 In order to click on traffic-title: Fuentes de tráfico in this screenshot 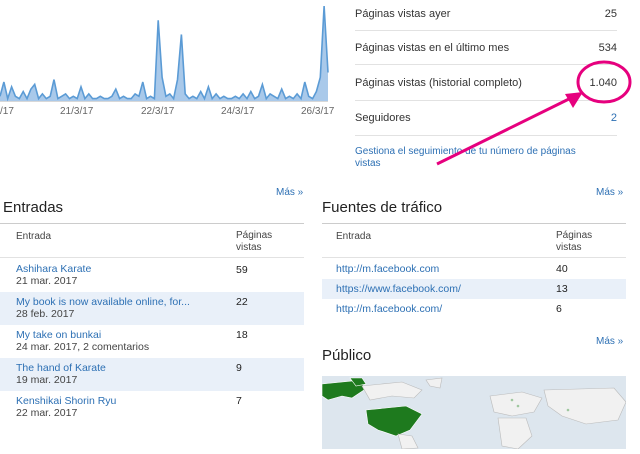, I will do `click(382, 207)`.